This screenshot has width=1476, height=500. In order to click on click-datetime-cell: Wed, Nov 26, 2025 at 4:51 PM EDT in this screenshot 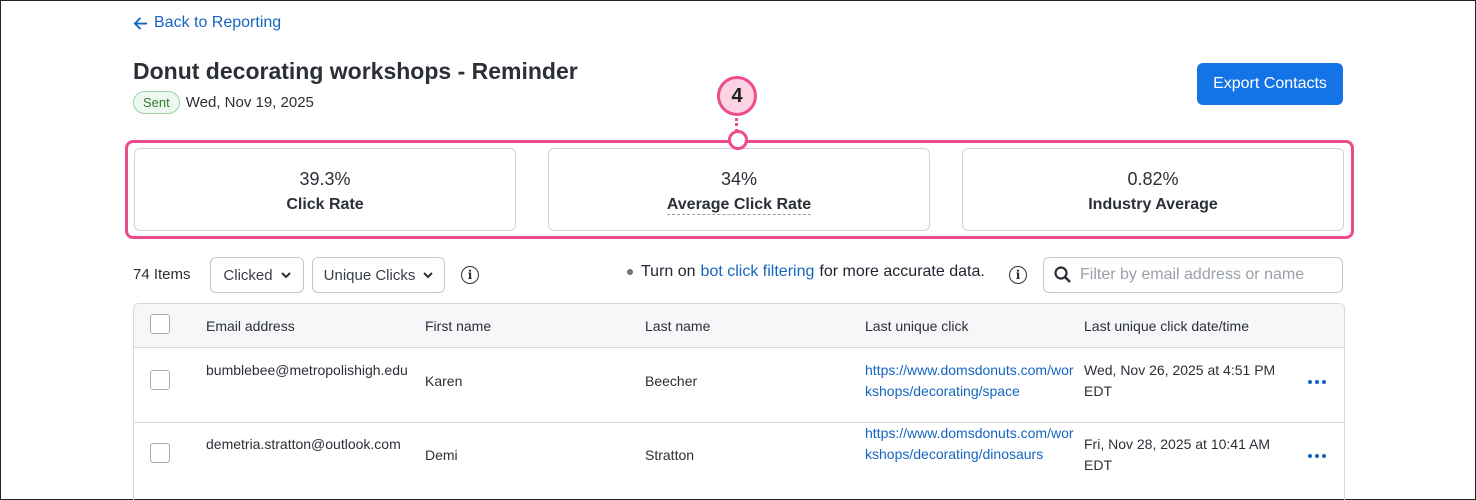, I will do `click(1180, 380)`.